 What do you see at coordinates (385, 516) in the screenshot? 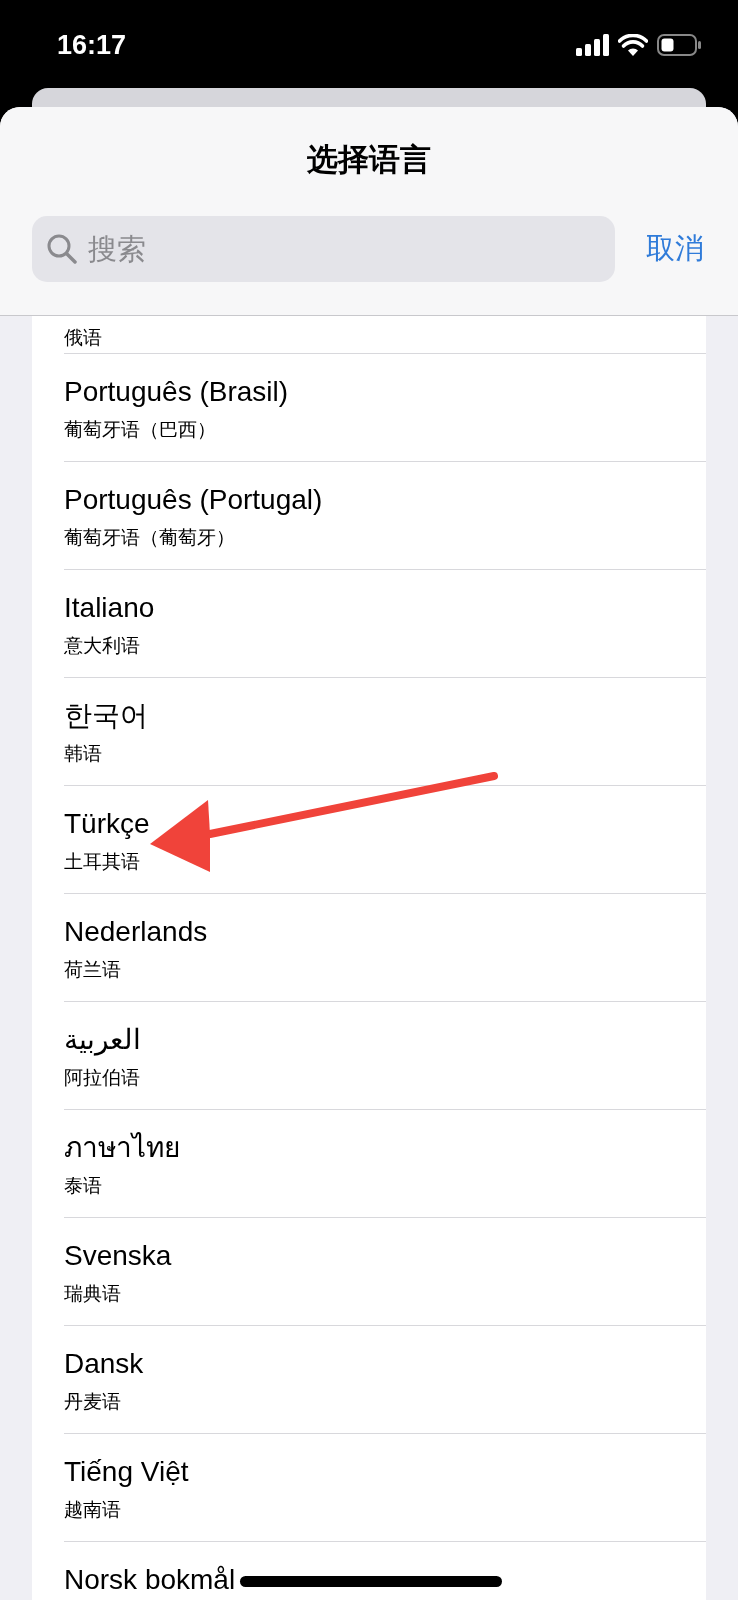
I see `language-row: Português (Portugal) 葡萄牙语（葡萄牙）` at bounding box center [385, 516].